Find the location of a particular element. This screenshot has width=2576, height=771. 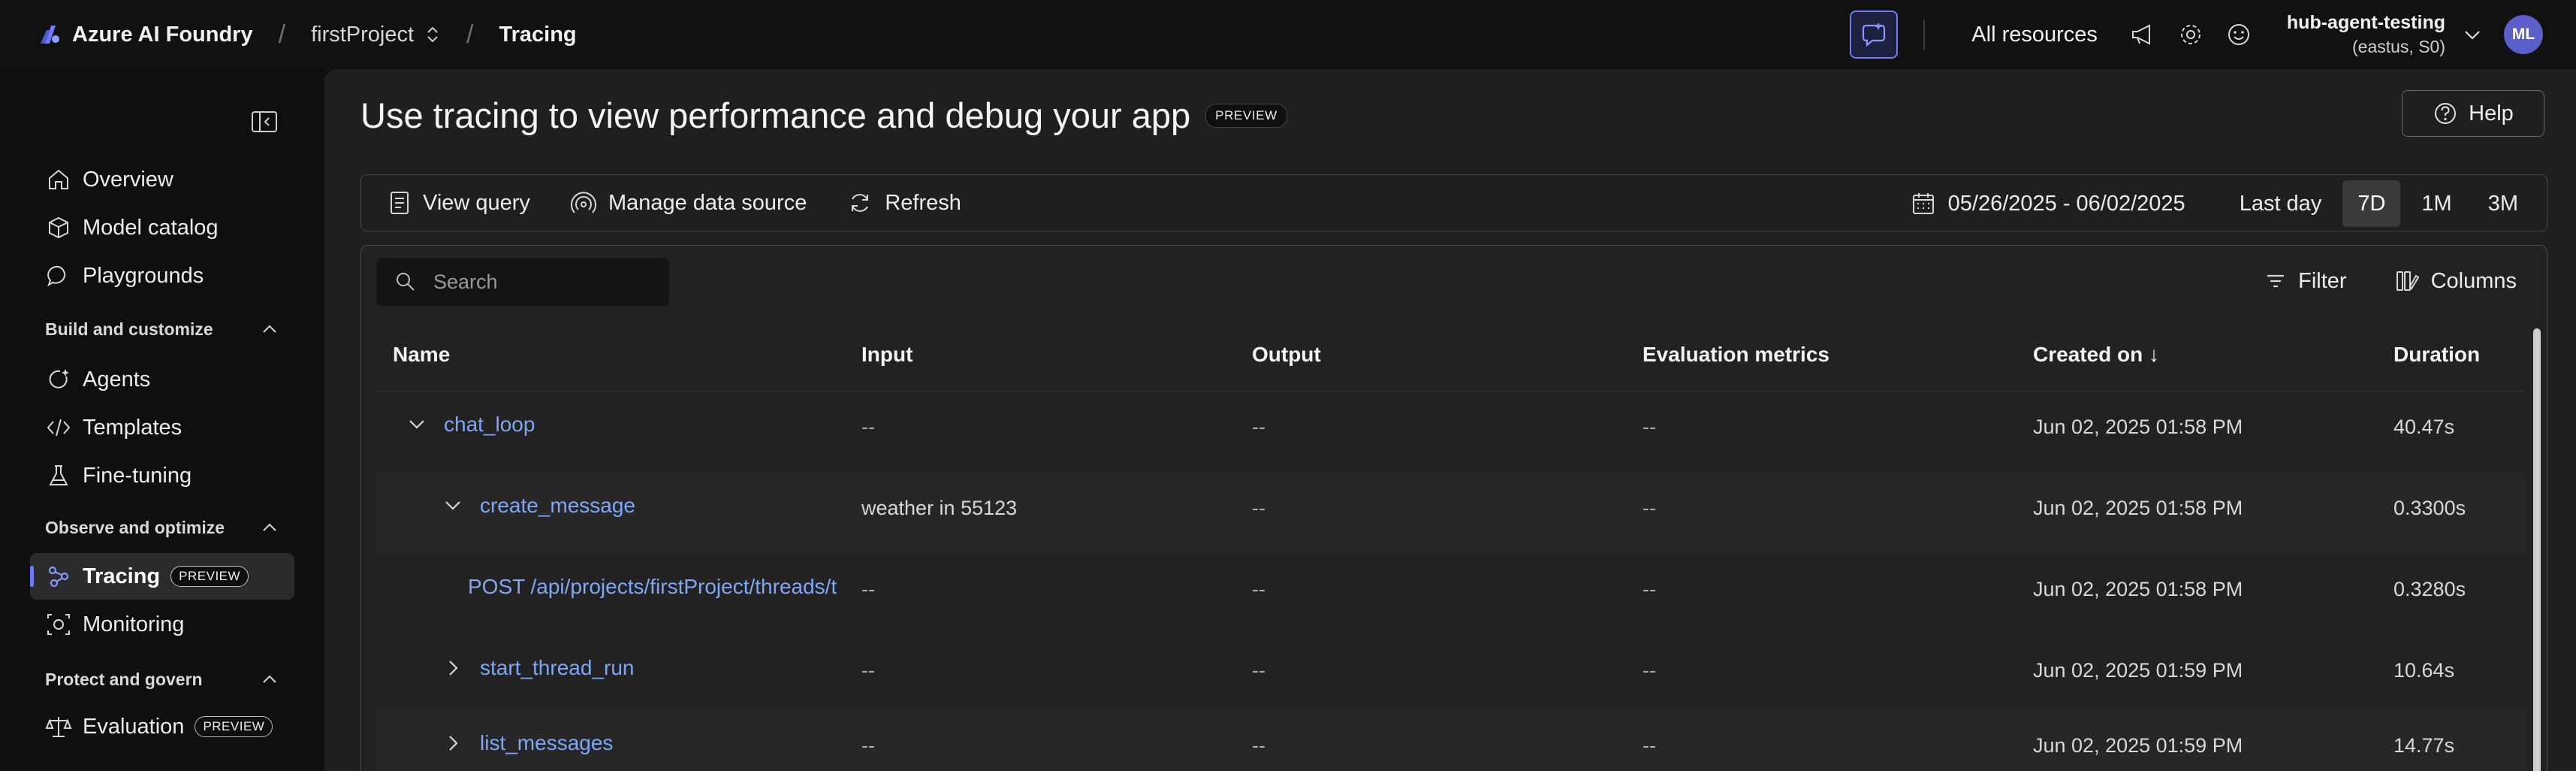

duration-cell: 0.3300s is located at coordinates (2430, 508).